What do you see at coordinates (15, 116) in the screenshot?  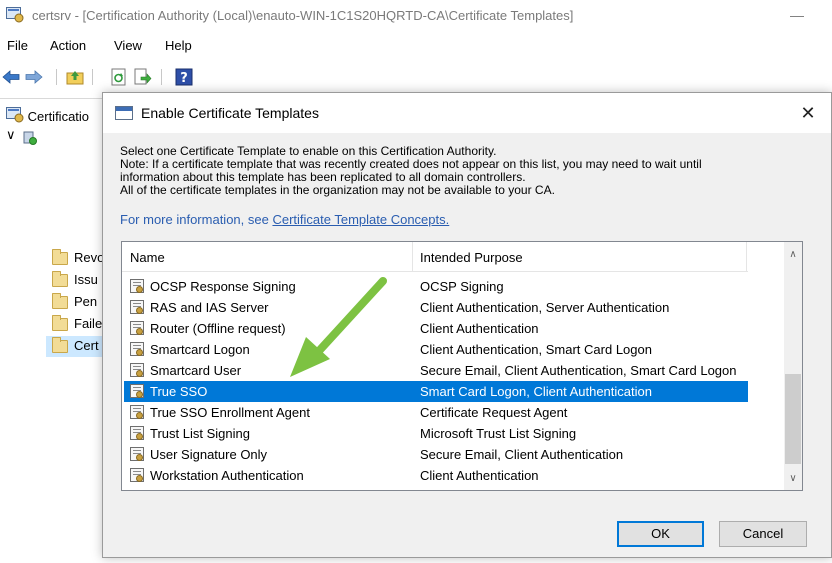 I see `ca-root-icon` at bounding box center [15, 116].